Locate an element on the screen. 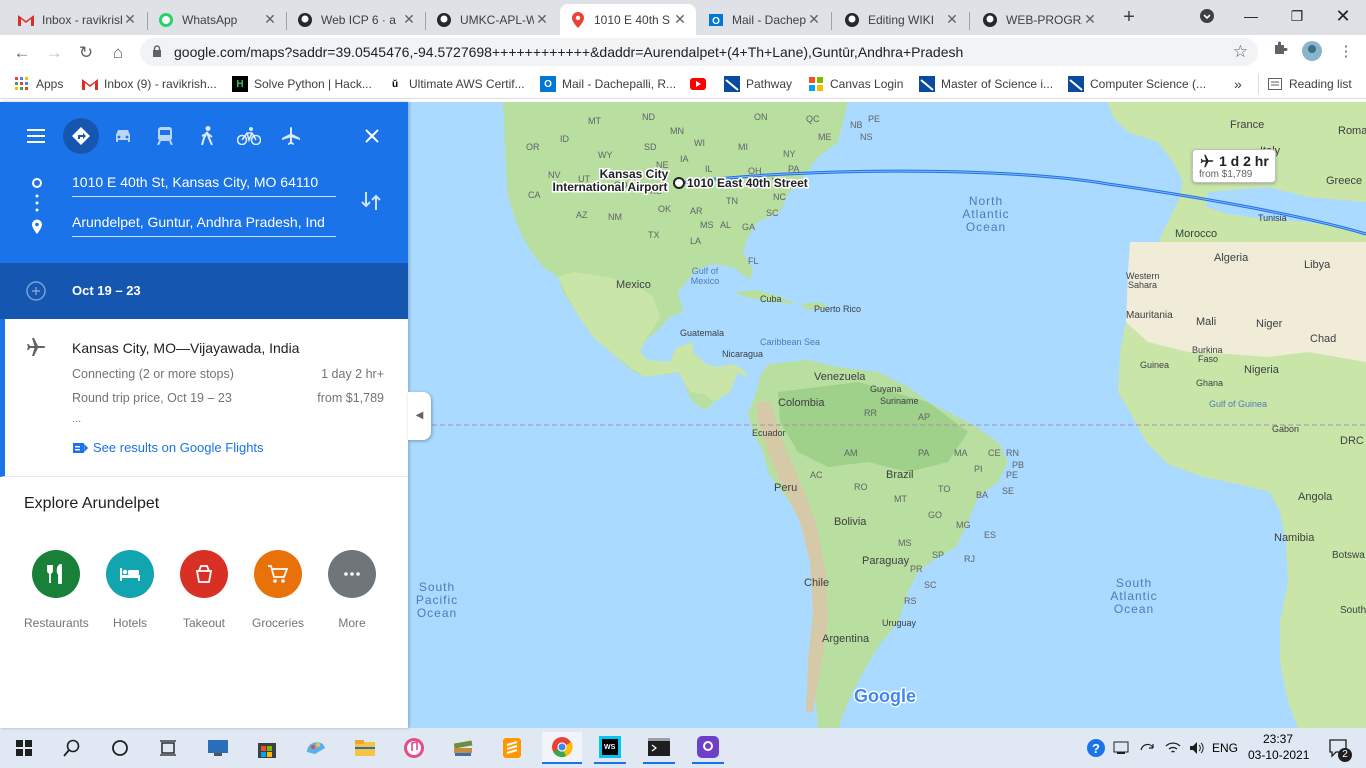 The height and width of the screenshot is (768, 1366). cortana-icon is located at coordinates (120, 748).